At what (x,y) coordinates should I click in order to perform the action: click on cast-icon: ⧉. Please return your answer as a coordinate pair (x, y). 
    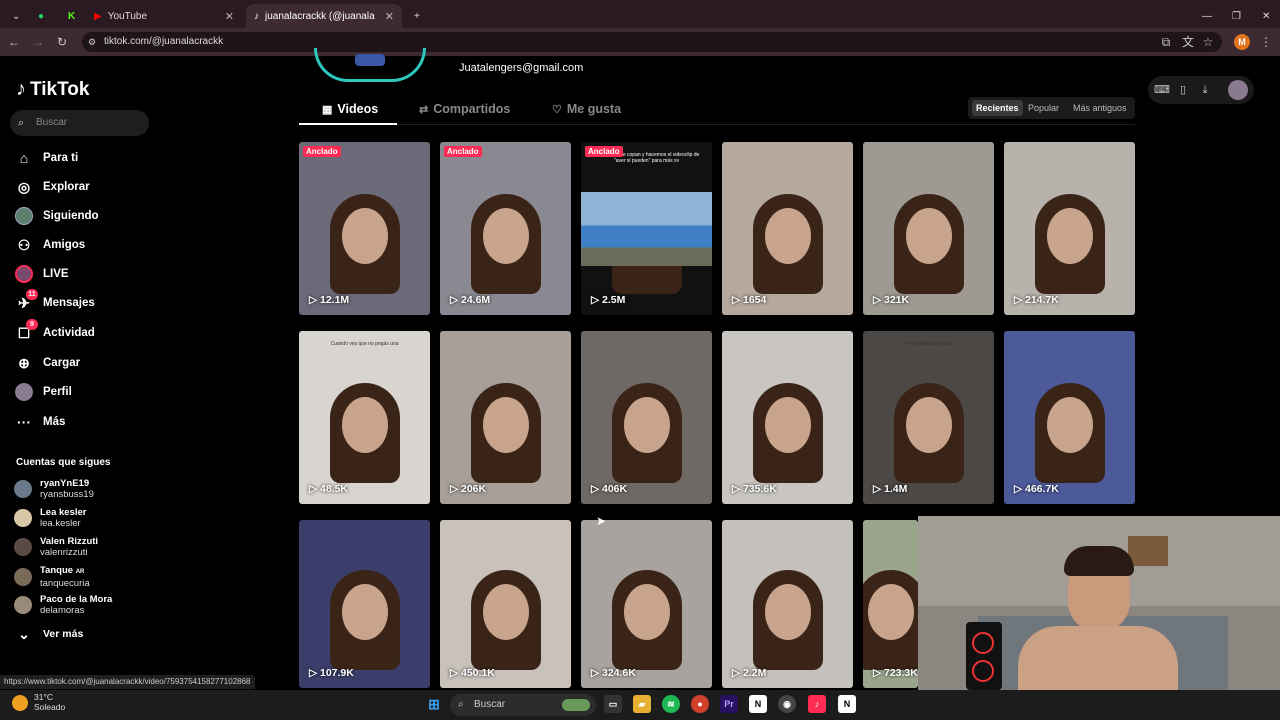
    Looking at the image, I should click on (1166, 42).